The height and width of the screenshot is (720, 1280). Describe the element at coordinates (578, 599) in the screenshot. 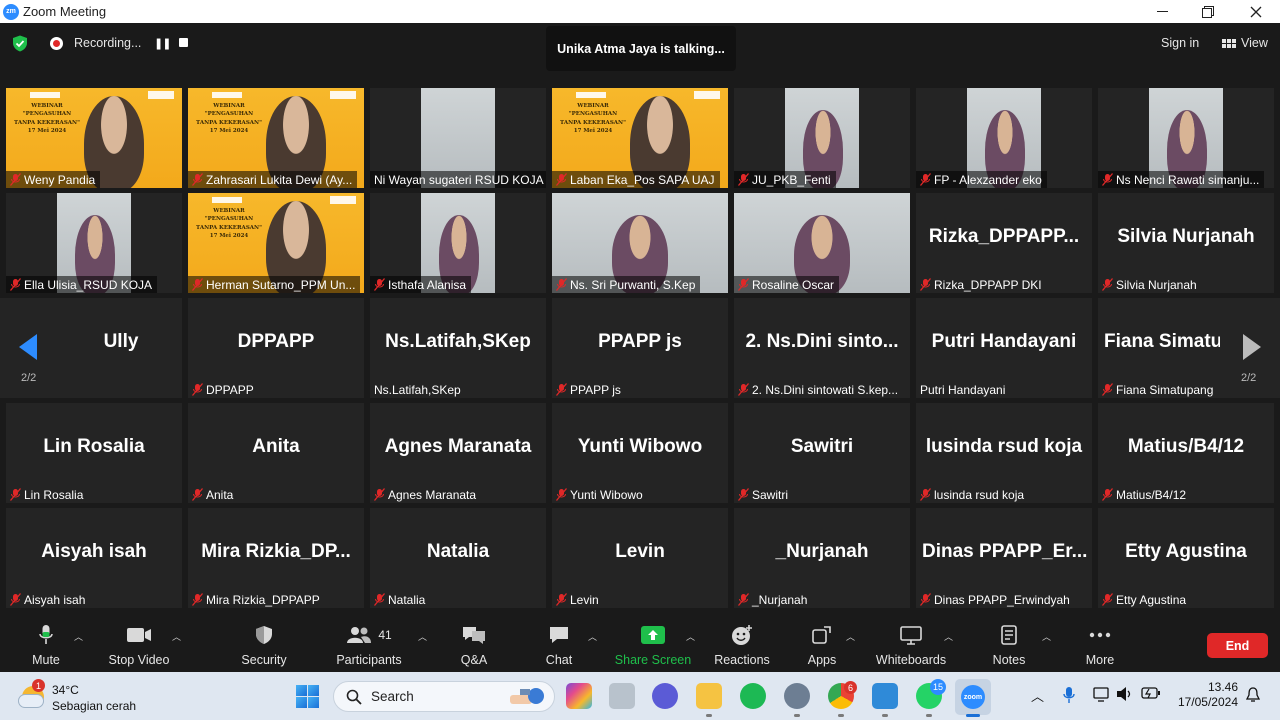

I see `participant-name-label: Levin` at that location.